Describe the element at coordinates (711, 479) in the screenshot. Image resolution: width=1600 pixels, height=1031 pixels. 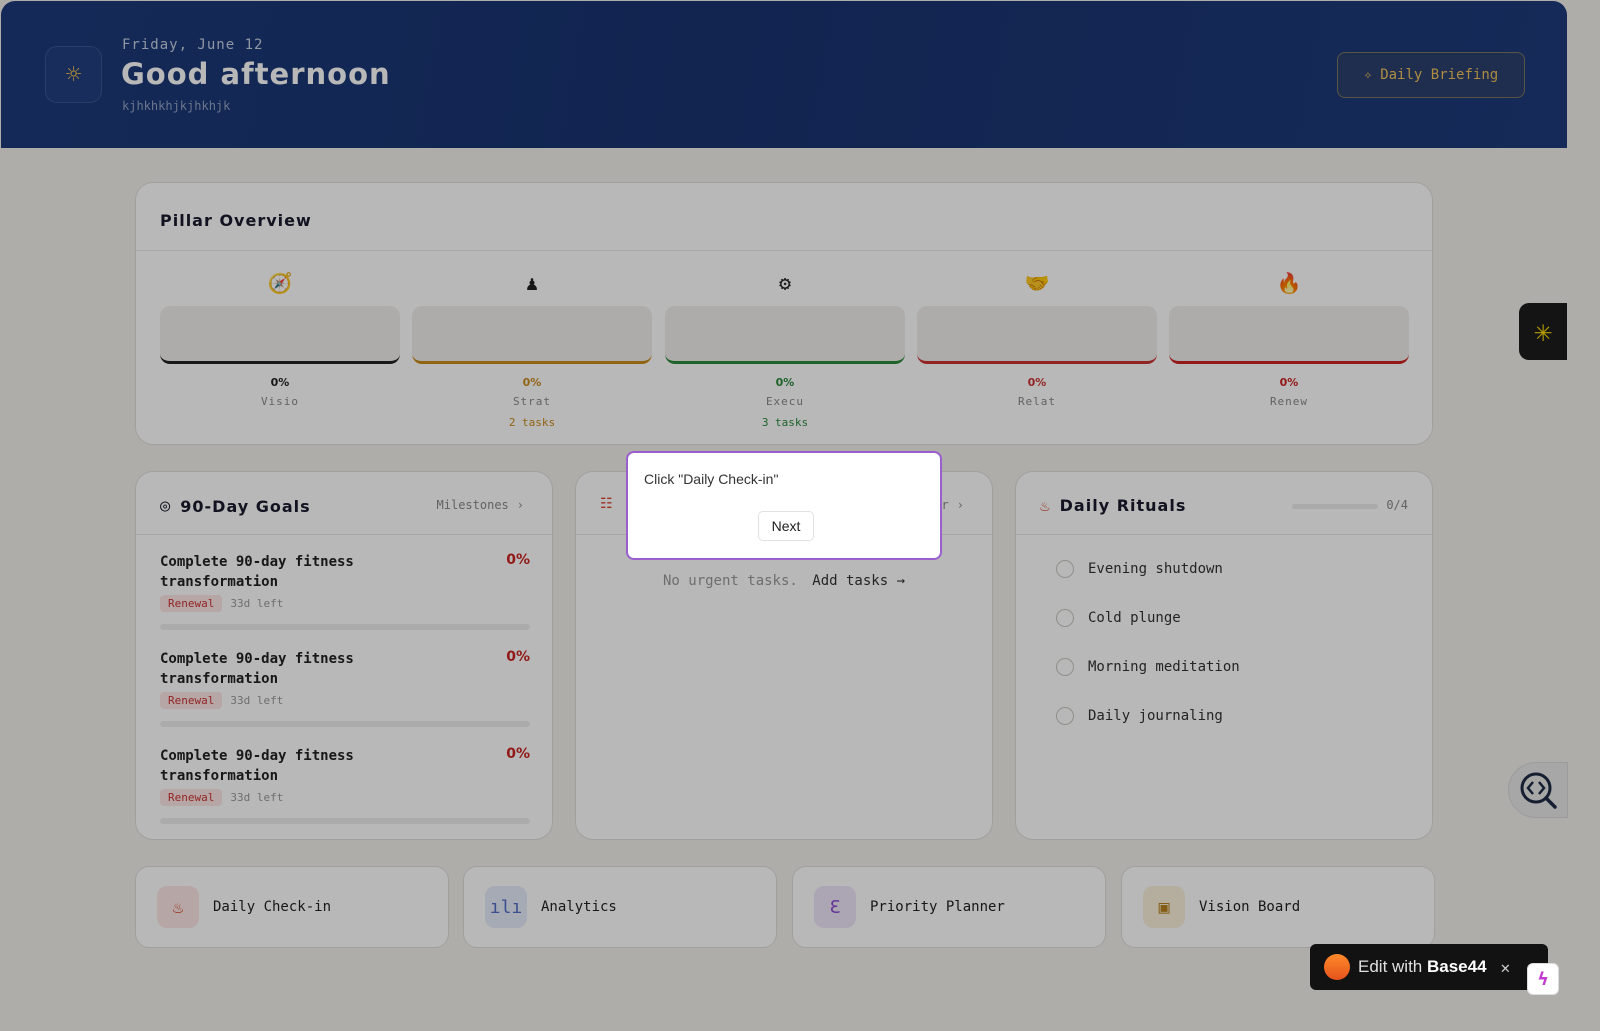
I see `tooltip-text: Click "Daily Check-in"` at that location.